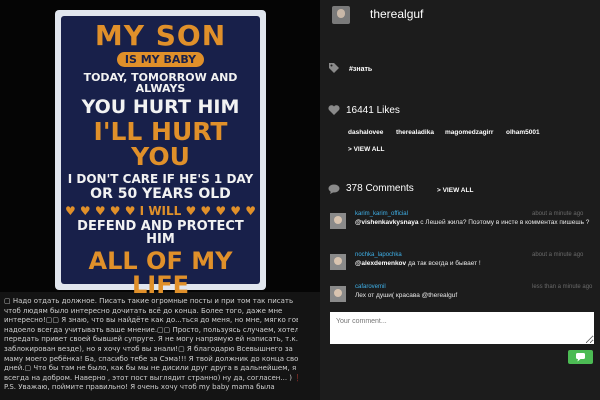  I want to click on liker-link: olham5001, so click(523, 132).